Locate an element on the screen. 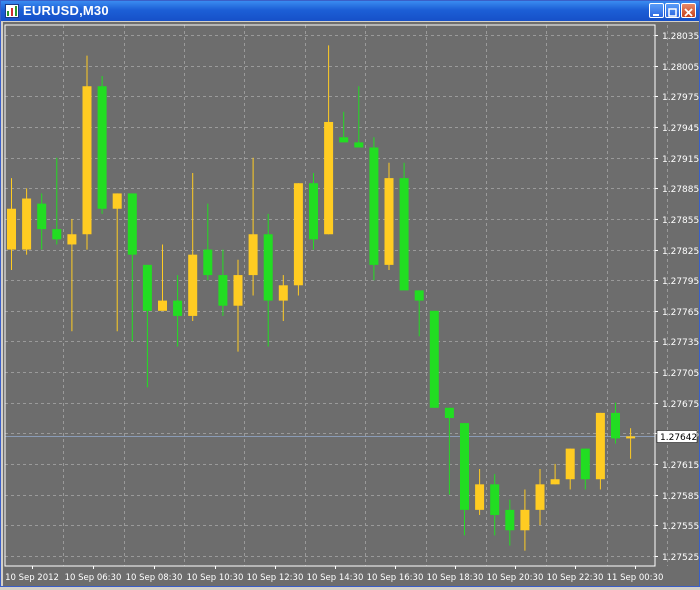  y-tick-label: 1.27855 is located at coordinates (680, 221).